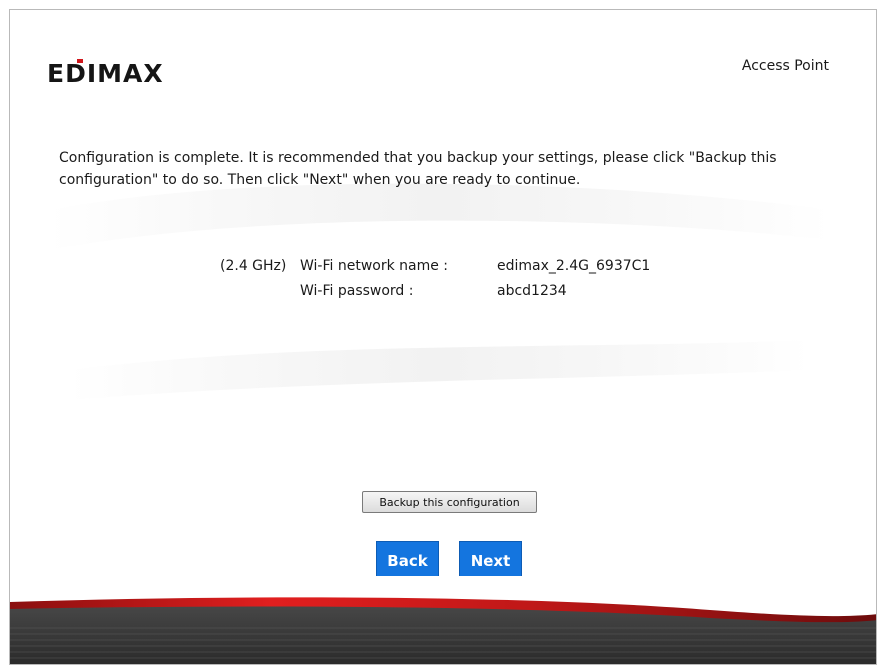 The image size is (878, 666). Describe the element at coordinates (374, 266) in the screenshot. I see `wifi-name-label: Wi-Fi network name :` at that location.